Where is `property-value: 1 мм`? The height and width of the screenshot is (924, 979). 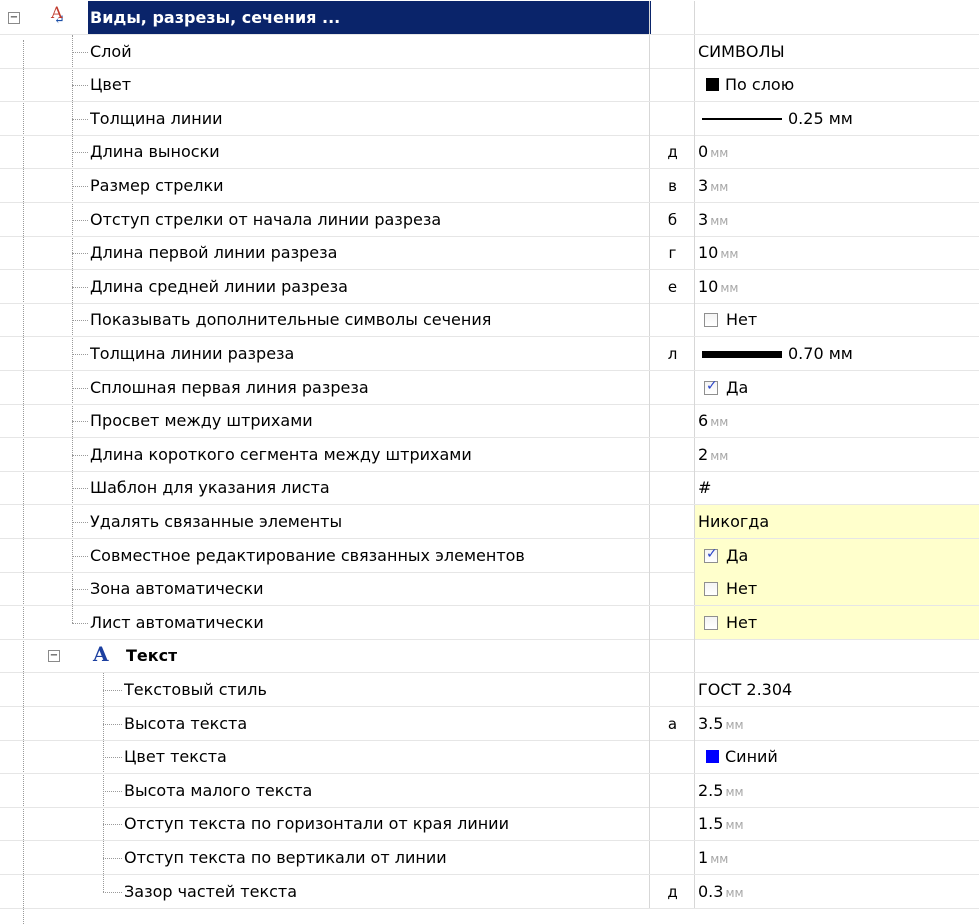
property-value: 1 мм is located at coordinates (836, 858).